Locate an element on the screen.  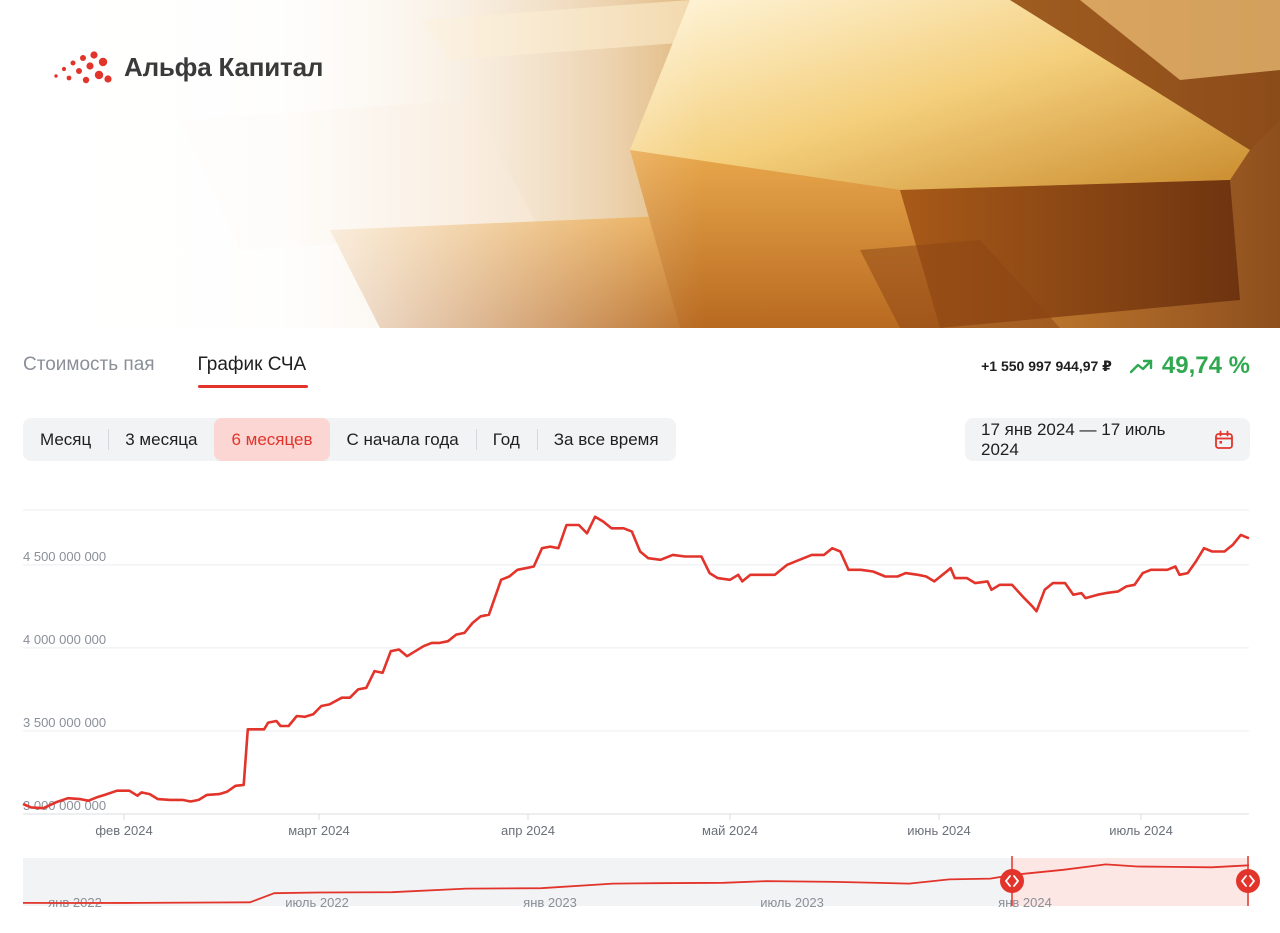
brand-logo: Альфа Капитал is located at coordinates (186, 67).